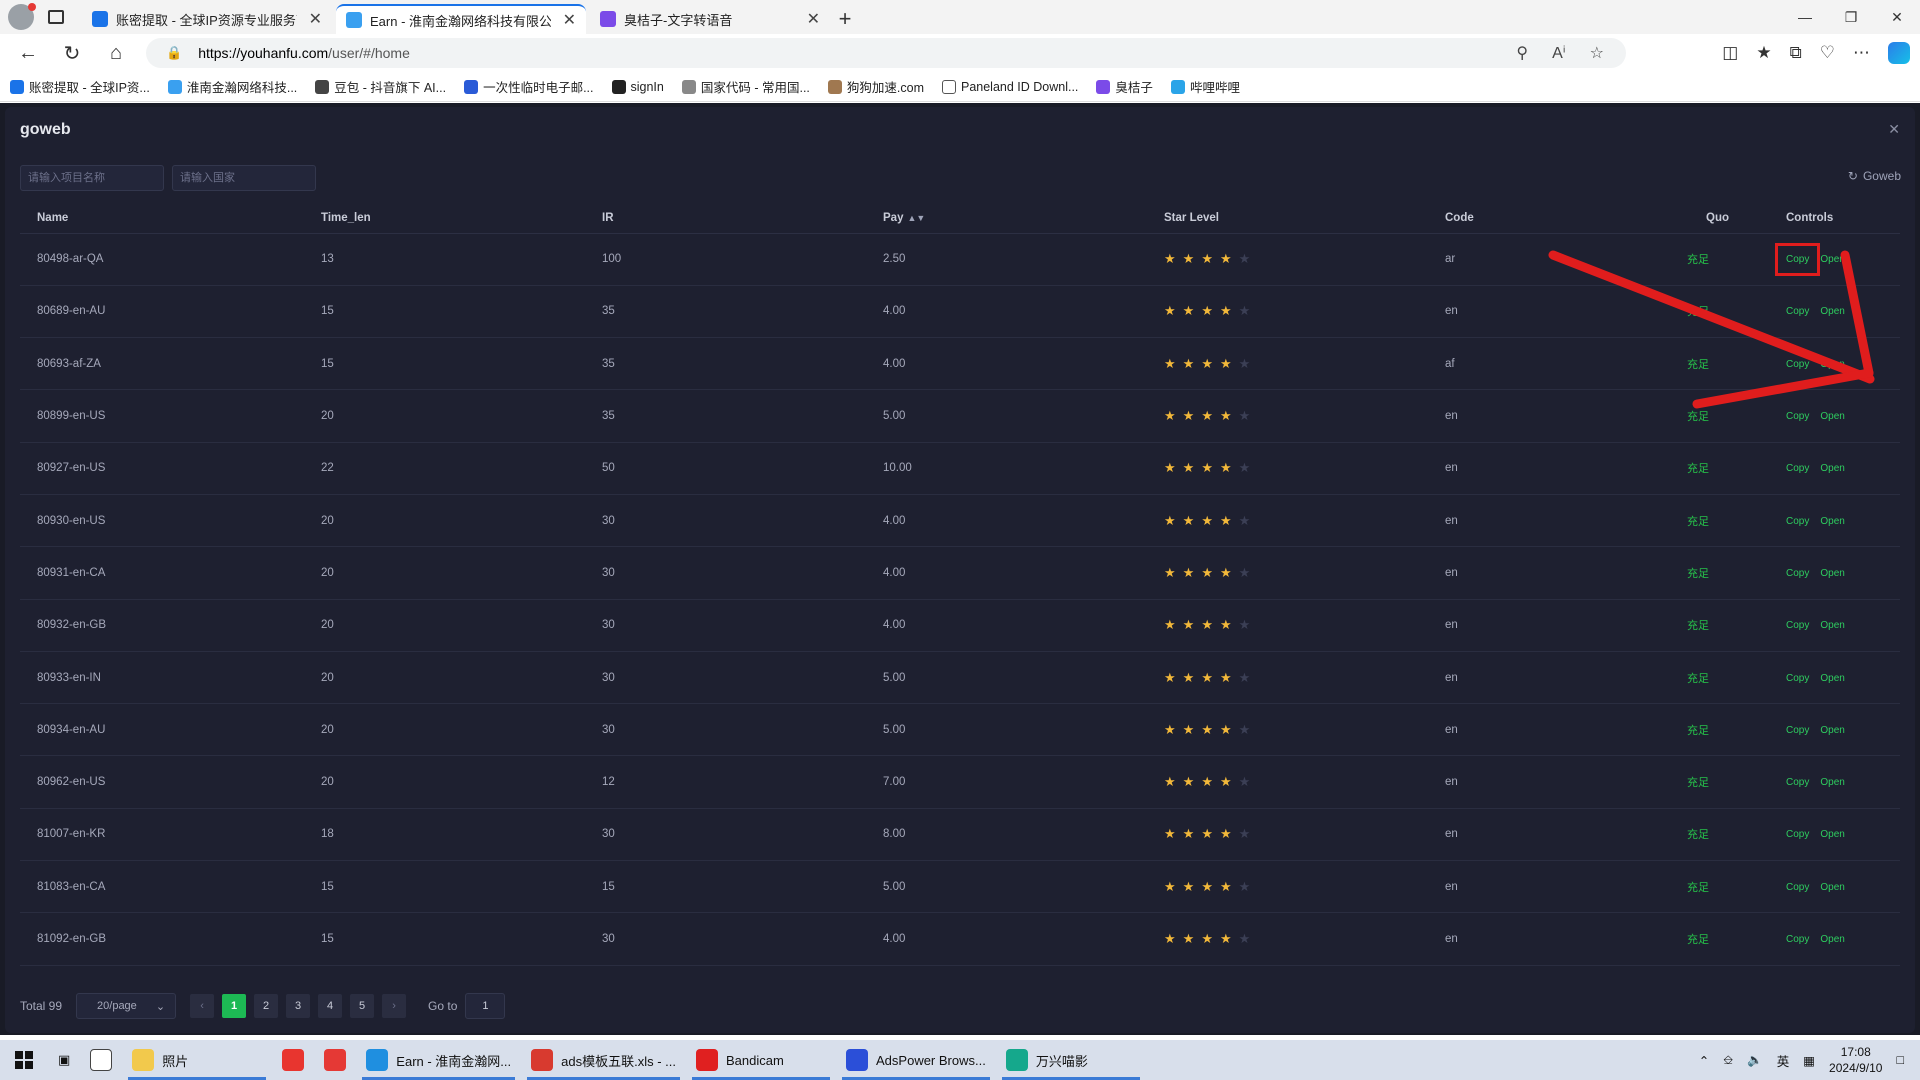 The image size is (1920, 1080). What do you see at coordinates (1730, 53) in the screenshot?
I see `split-screen-icon: ◫` at bounding box center [1730, 53].